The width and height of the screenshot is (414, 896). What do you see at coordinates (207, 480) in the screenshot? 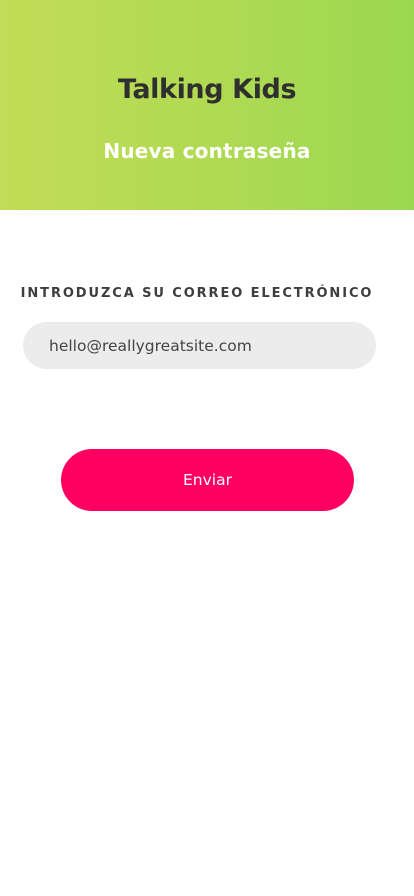
I see `send-button: Enviar` at bounding box center [207, 480].